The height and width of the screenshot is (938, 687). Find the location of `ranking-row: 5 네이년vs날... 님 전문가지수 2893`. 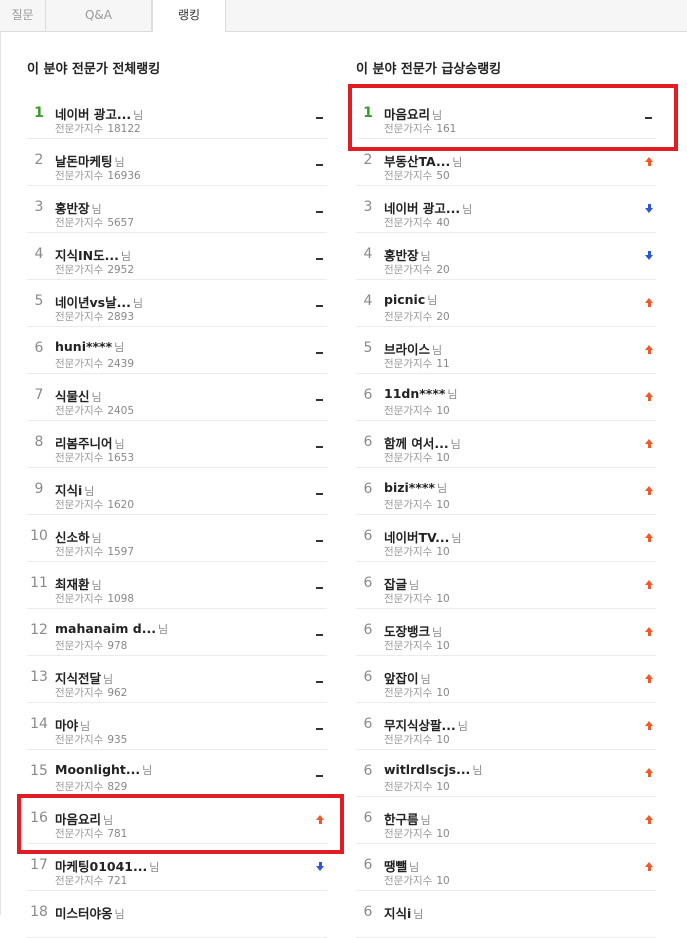

ranking-row: 5 네이년vs날... 님 전문가지수 2893 is located at coordinates (177, 303).